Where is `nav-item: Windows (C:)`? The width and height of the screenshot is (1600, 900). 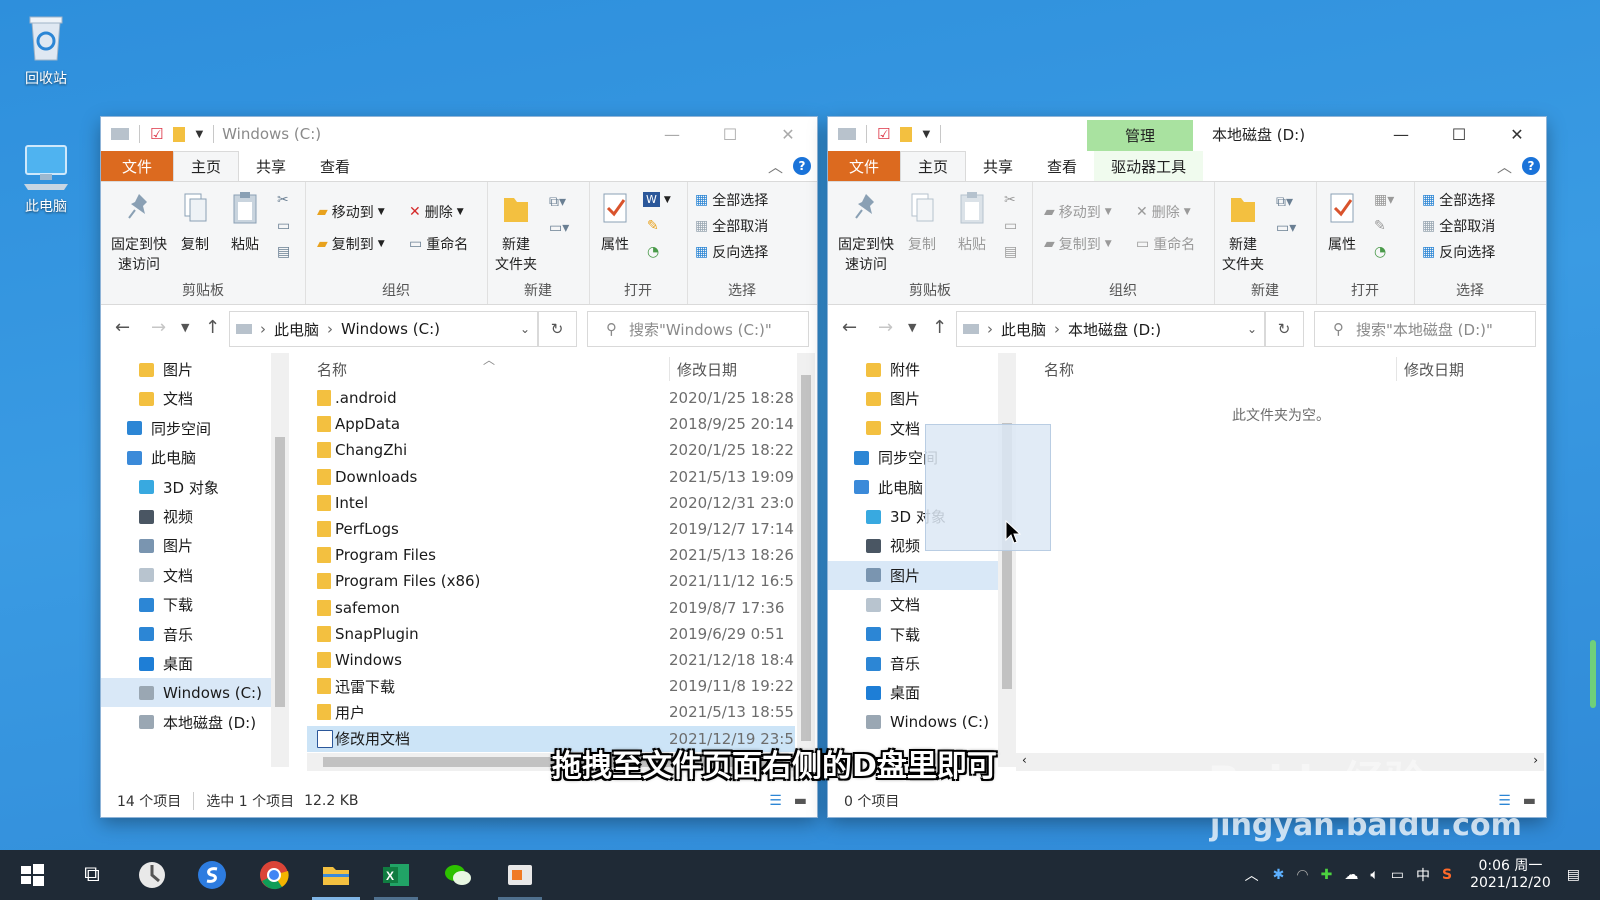 nav-item: Windows (C:) is located at coordinates (913, 722).